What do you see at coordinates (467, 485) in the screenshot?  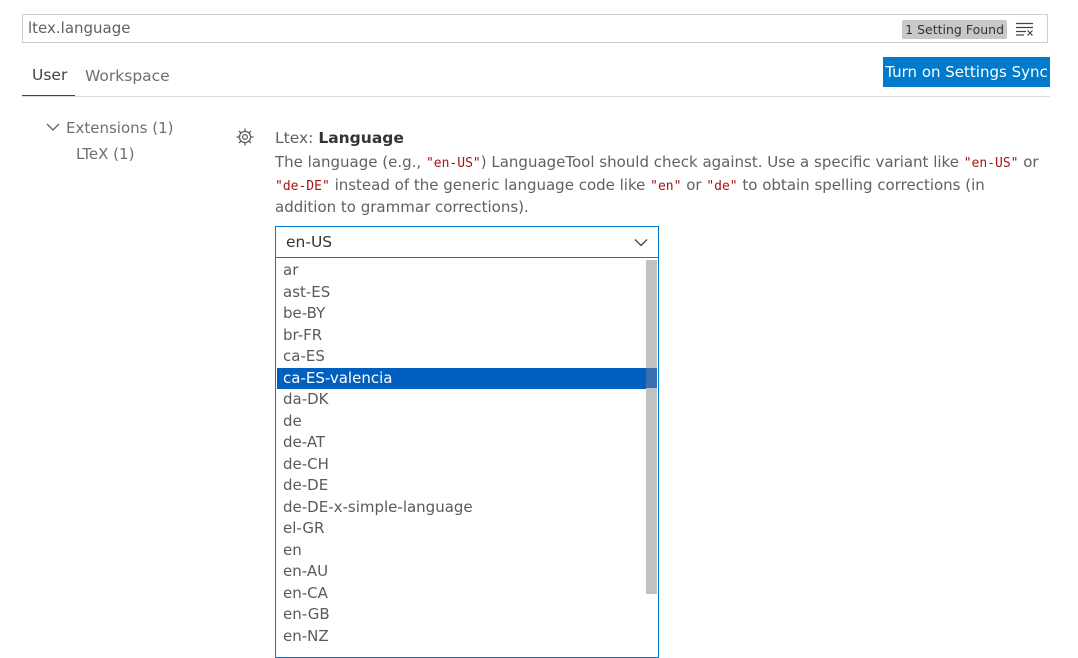 I see `dropdown-option: de-DE` at bounding box center [467, 485].